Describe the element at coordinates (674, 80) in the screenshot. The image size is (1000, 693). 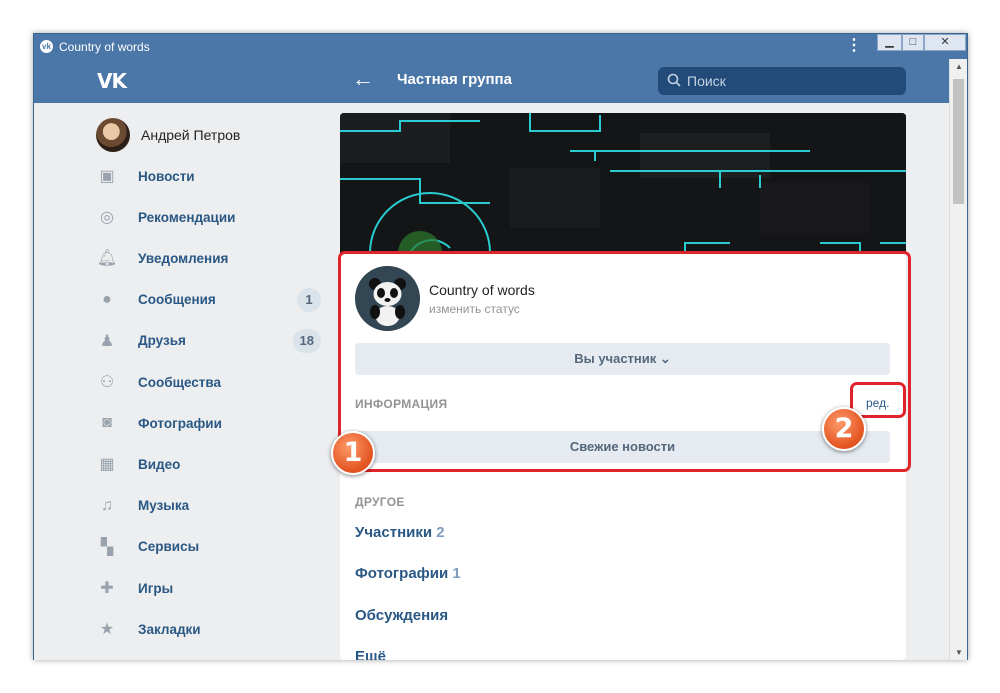
I see `search-icon` at that location.